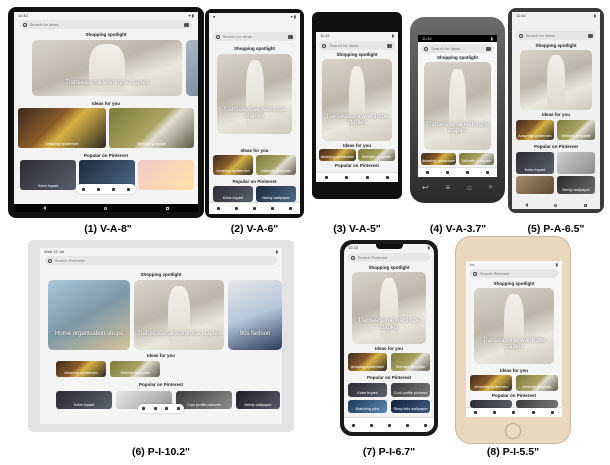 The image size is (610, 465). I want to click on spotlight-card-right: 90s fashion, so click(255, 315).